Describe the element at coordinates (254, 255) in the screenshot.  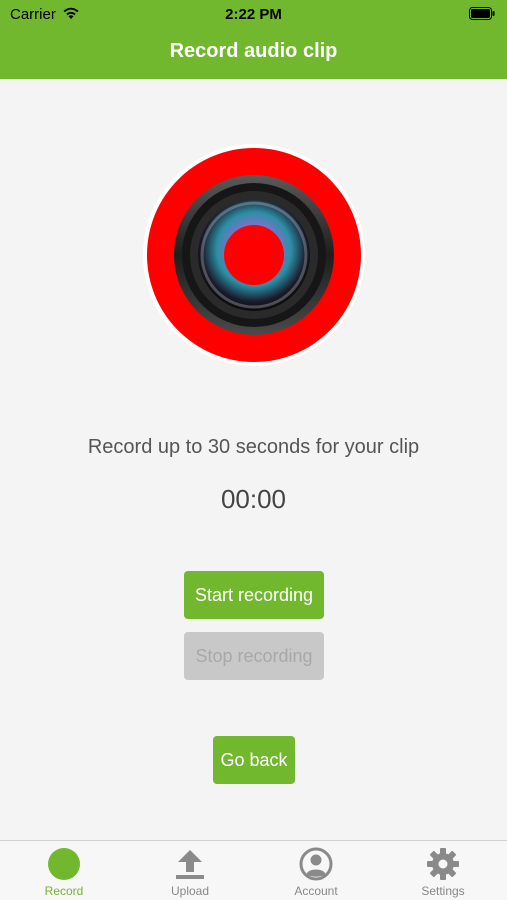
I see `record-microphone-icon` at that location.